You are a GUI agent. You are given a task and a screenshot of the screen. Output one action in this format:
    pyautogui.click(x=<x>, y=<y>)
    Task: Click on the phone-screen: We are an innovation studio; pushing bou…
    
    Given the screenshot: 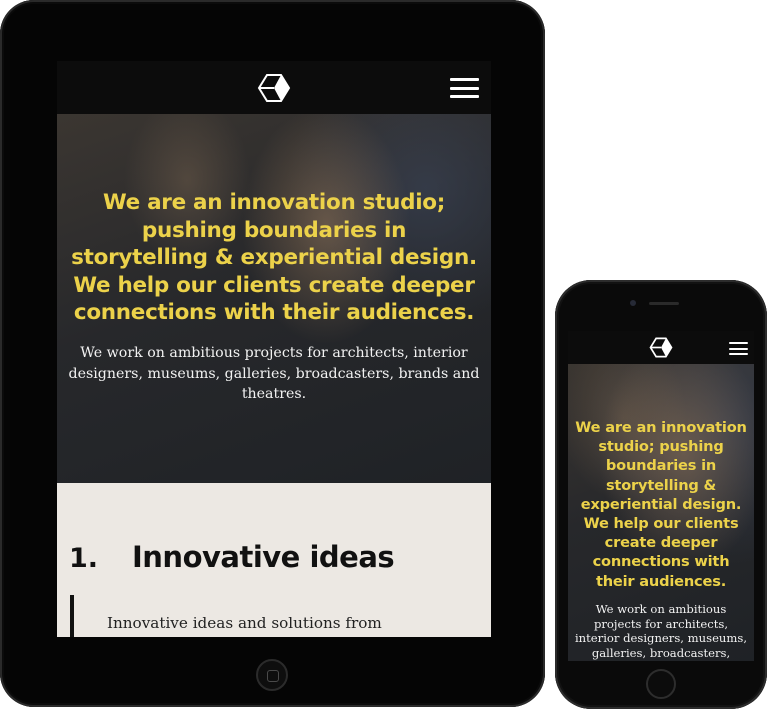 What is the action you would take?
    pyautogui.click(x=661, y=496)
    